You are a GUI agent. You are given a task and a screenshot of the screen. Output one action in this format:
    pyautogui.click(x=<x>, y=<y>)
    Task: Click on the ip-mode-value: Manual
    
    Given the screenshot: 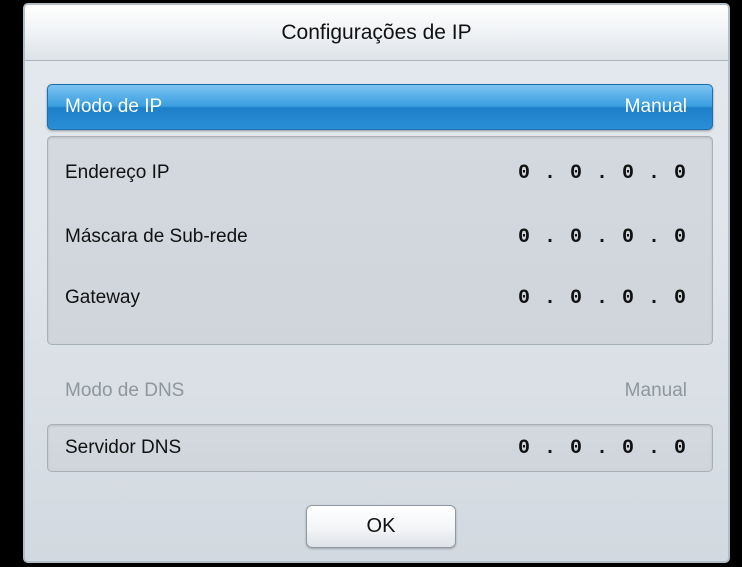 What is the action you would take?
    pyautogui.click(x=655, y=106)
    